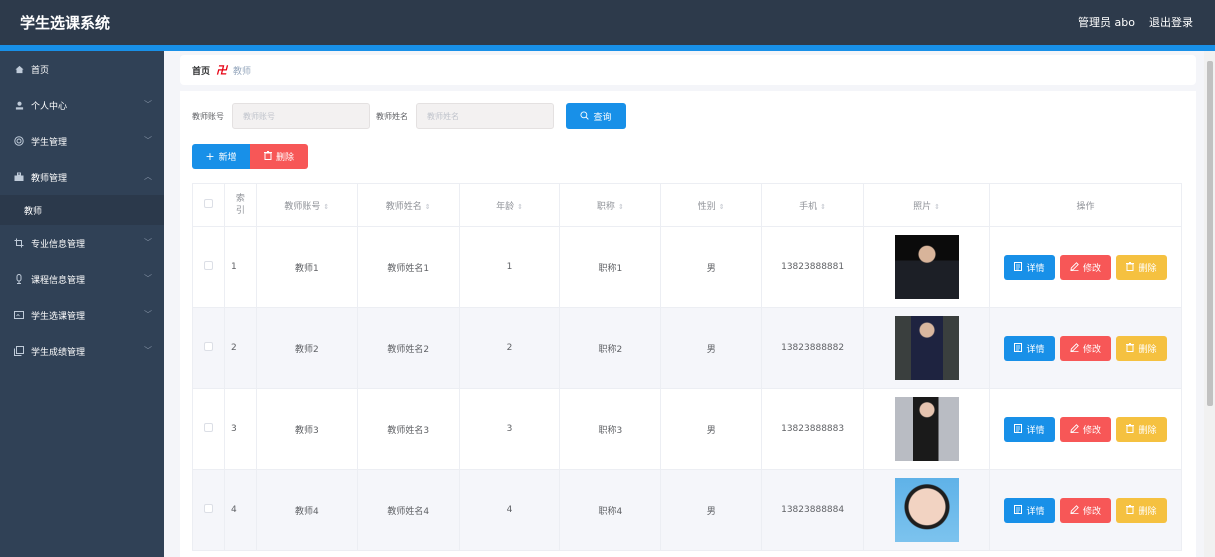 This screenshot has height=557, width=1215. I want to click on sidebar-item-teacher-management: 教师管理 ︿, so click(82, 177).